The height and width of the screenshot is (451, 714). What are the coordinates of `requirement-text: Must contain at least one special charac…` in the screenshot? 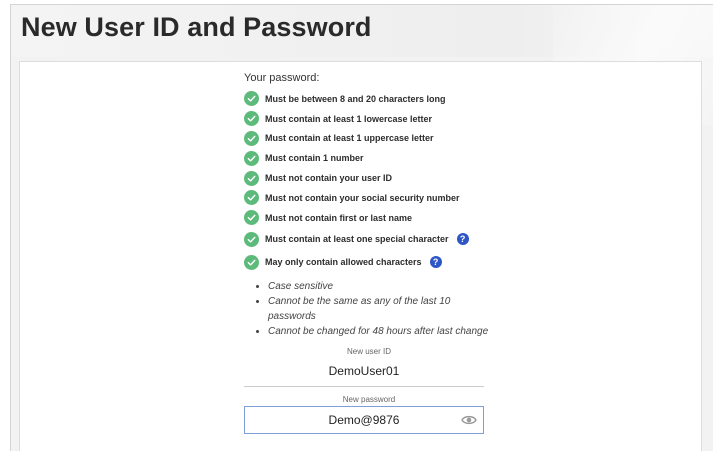 It's located at (357, 239).